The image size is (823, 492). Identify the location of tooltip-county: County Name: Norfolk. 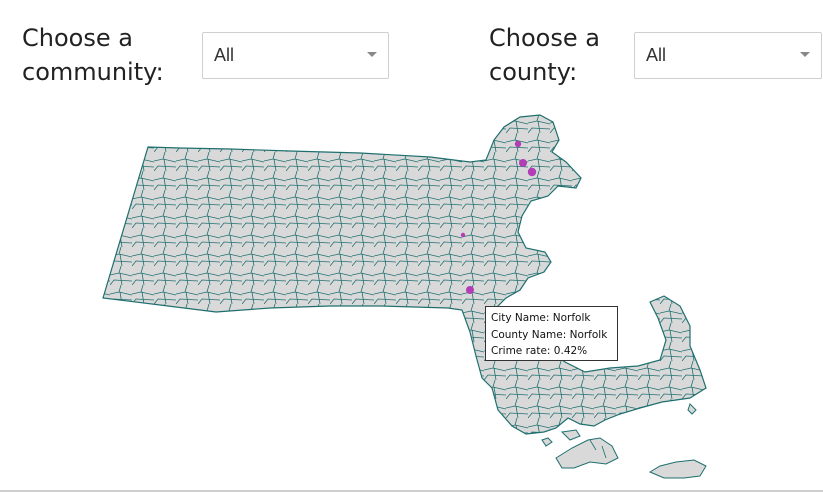
(549, 334).